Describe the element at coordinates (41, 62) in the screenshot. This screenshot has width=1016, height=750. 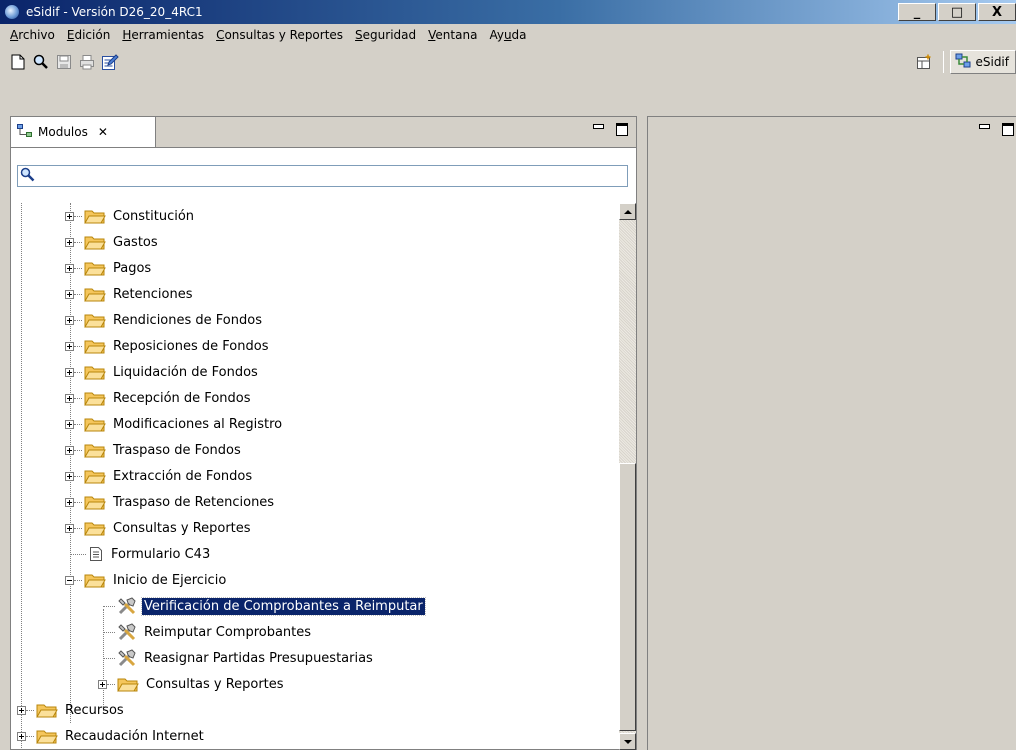
I see `search-icon` at that location.